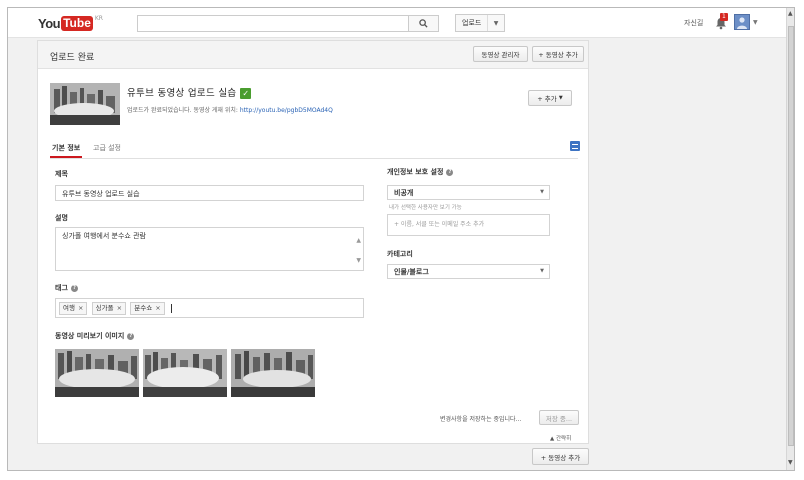 This screenshot has height=480, width=804. I want to click on search-icon, so click(423, 23).